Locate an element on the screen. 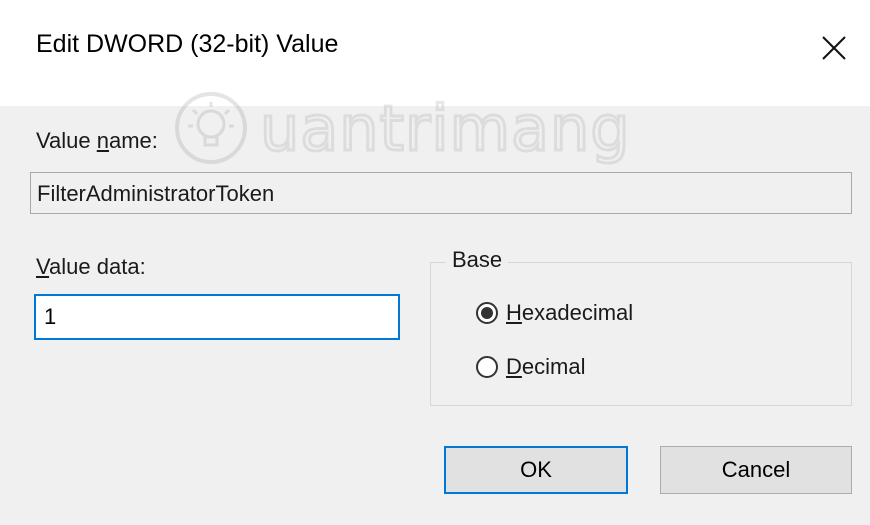  value-name-field: FilterAdministratorToken is located at coordinates (441, 193).